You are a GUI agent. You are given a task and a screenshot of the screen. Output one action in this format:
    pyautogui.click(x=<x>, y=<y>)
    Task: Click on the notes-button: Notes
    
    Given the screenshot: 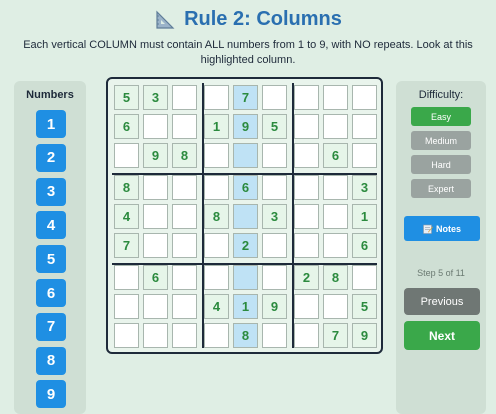 What is the action you would take?
    pyautogui.click(x=442, y=228)
    